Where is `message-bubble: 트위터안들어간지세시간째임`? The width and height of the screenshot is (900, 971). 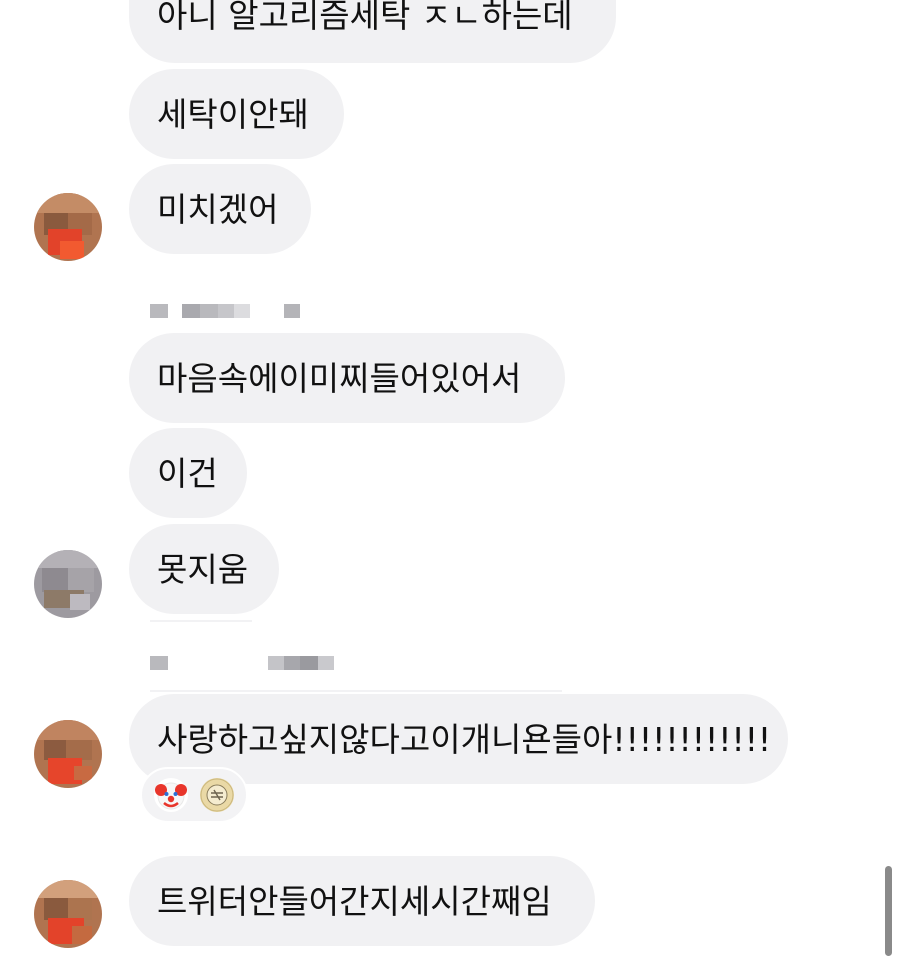
message-bubble: 트위터안들어간지세시간째임 is located at coordinates (362, 901).